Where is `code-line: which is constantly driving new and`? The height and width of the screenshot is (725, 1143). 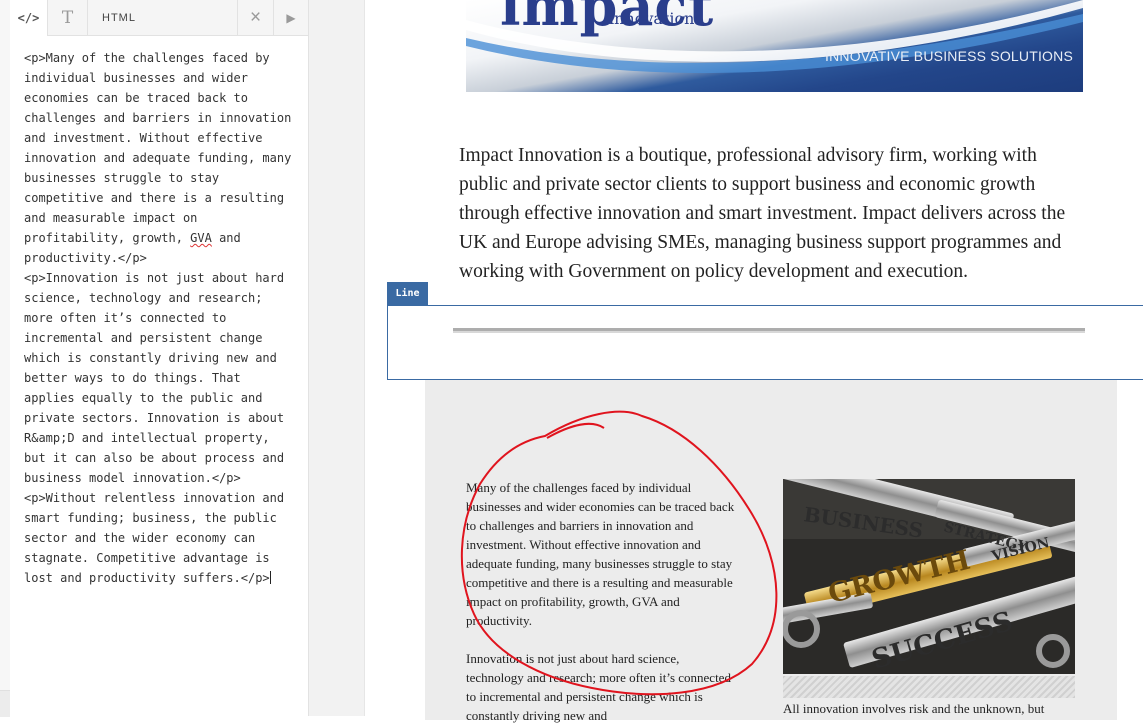
code-line: which is constantly driving new and is located at coordinates (150, 358).